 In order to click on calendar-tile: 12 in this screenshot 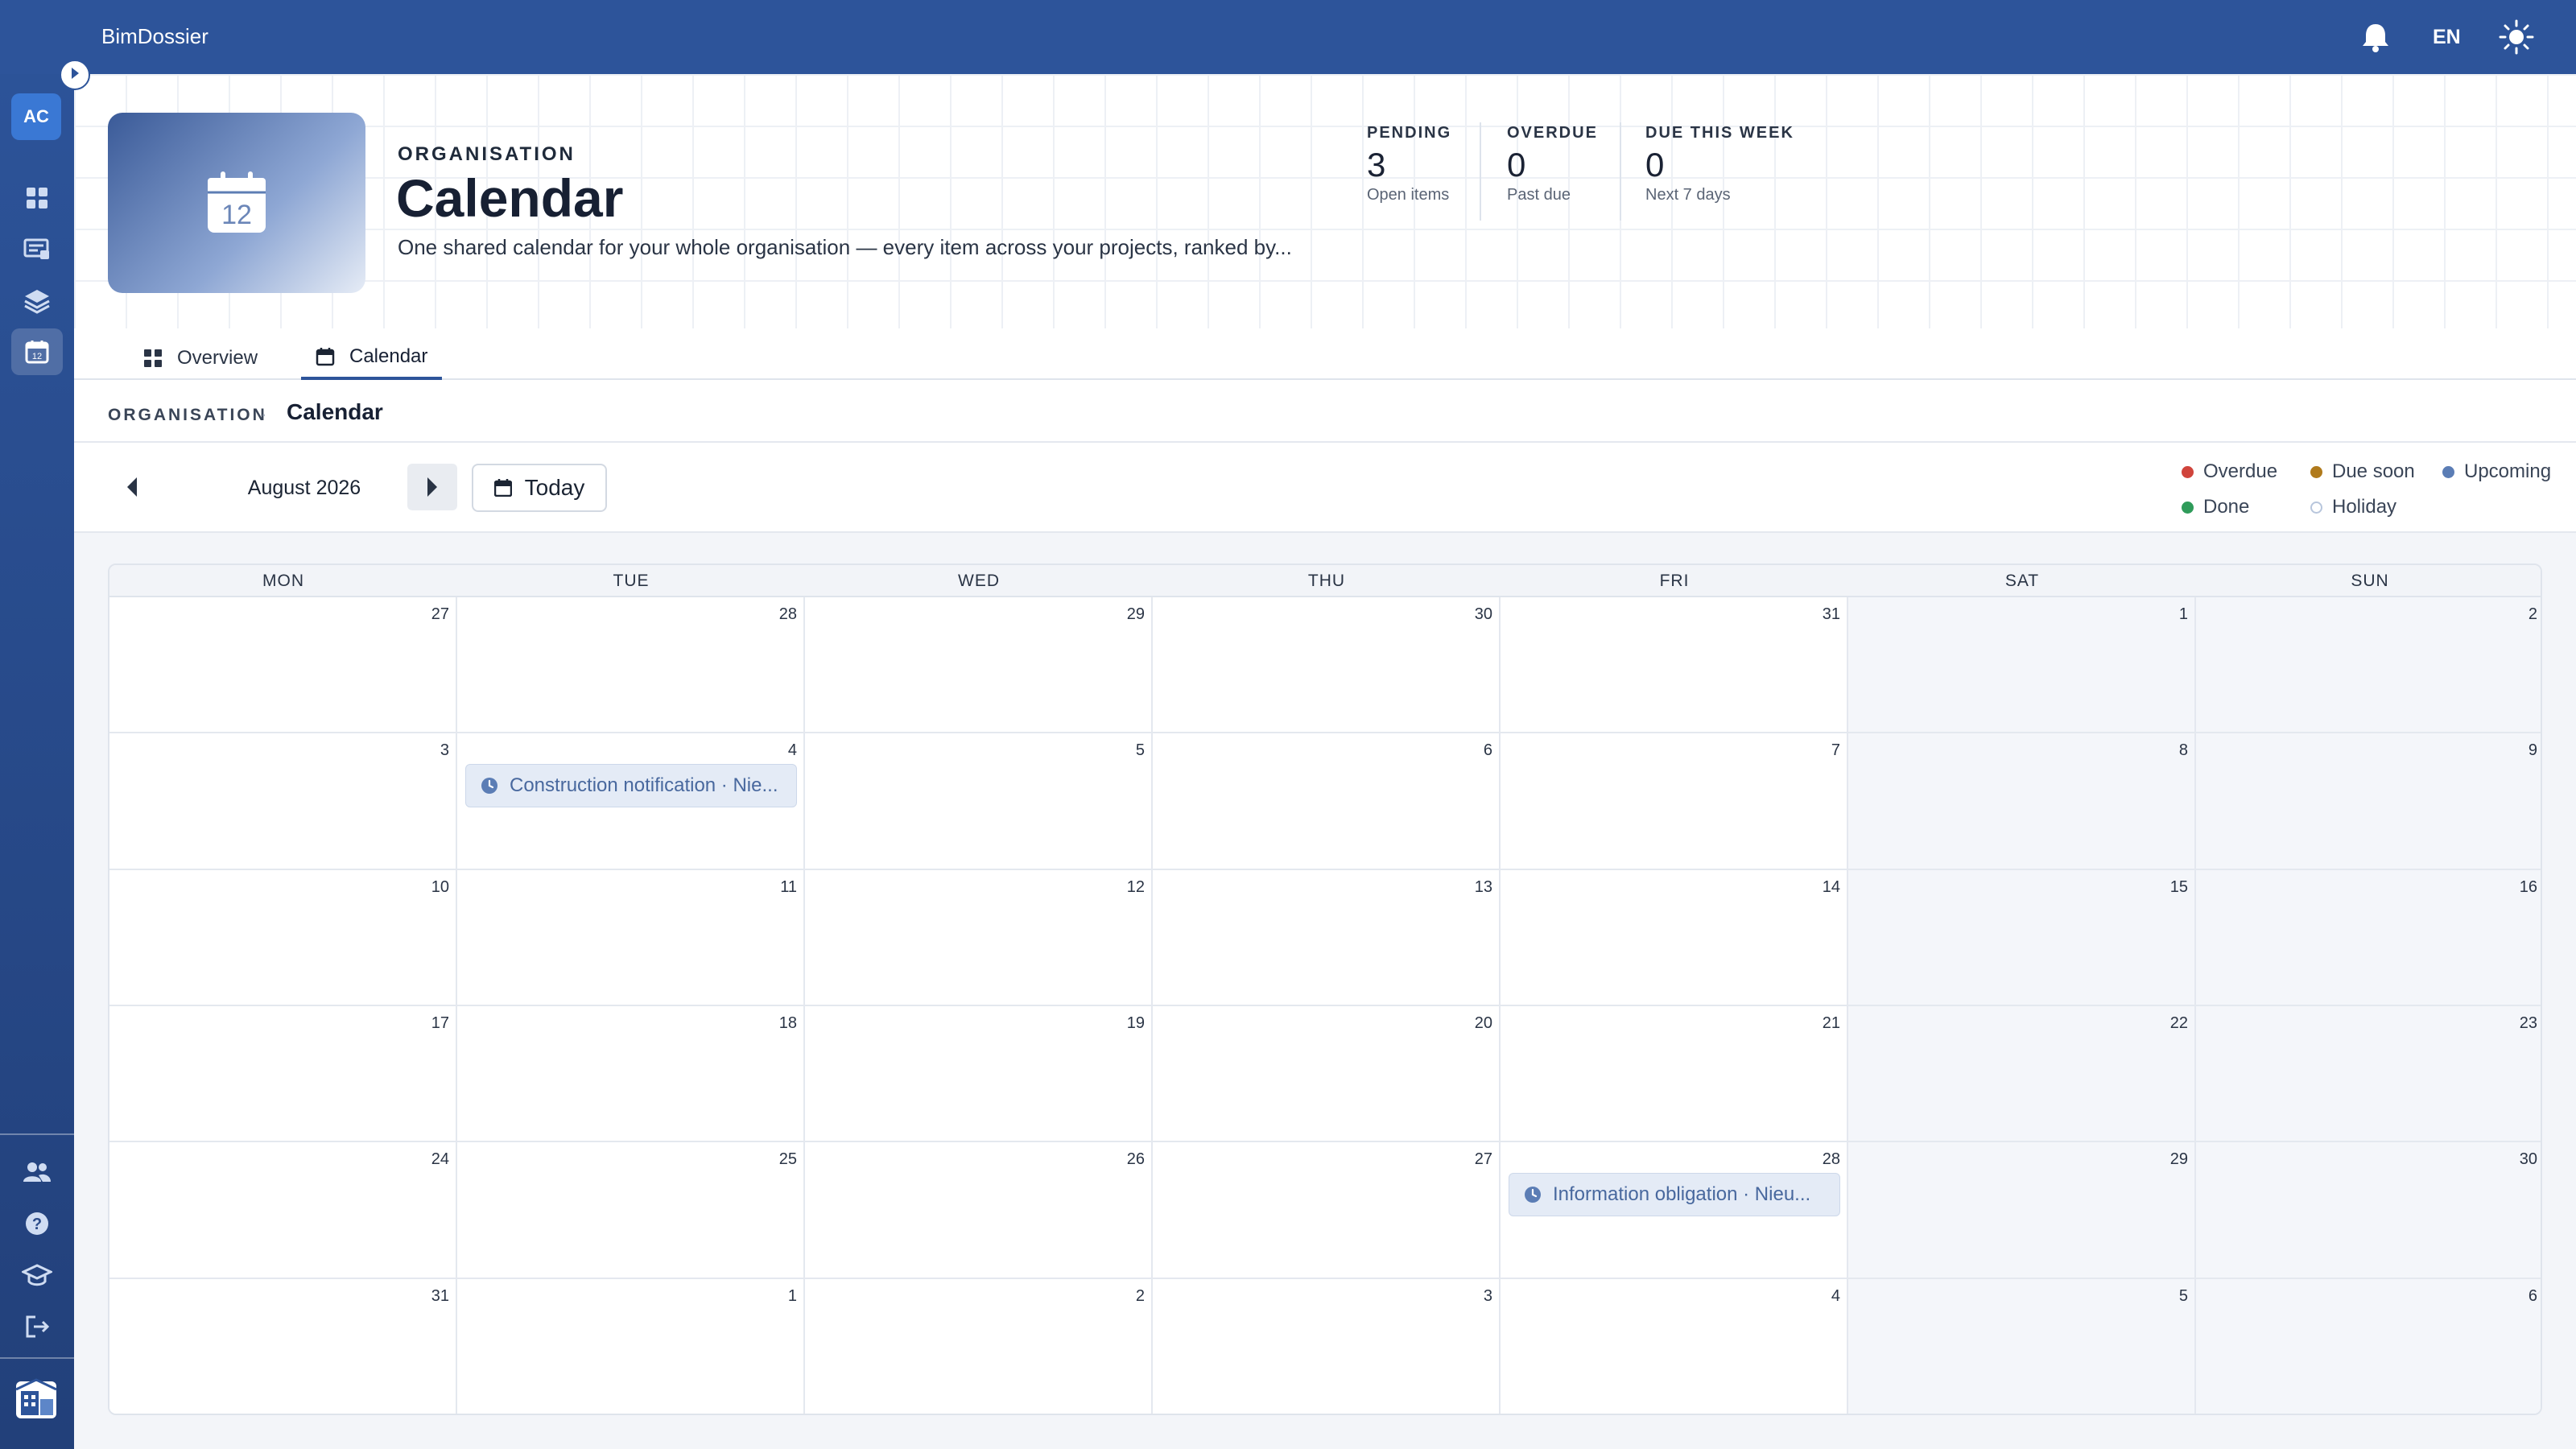, I will do `click(236, 203)`.